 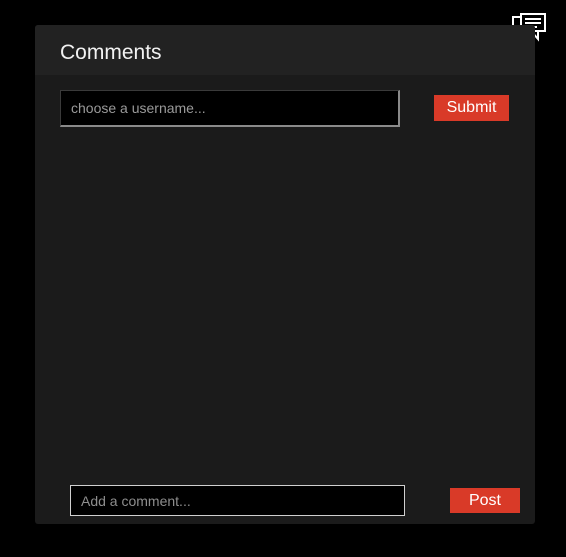 I want to click on username-input, so click(x=230, y=108).